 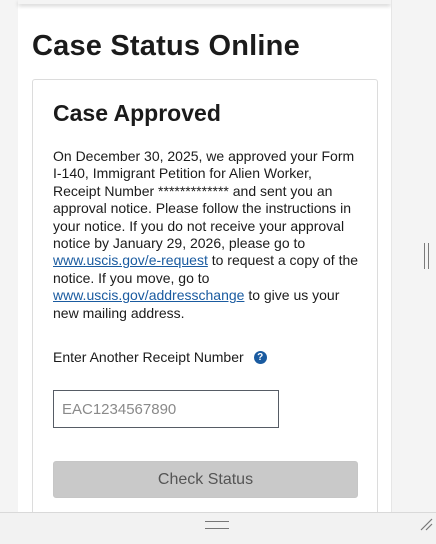 I want to click on masked-receipt-number: *************, so click(x=193, y=190).